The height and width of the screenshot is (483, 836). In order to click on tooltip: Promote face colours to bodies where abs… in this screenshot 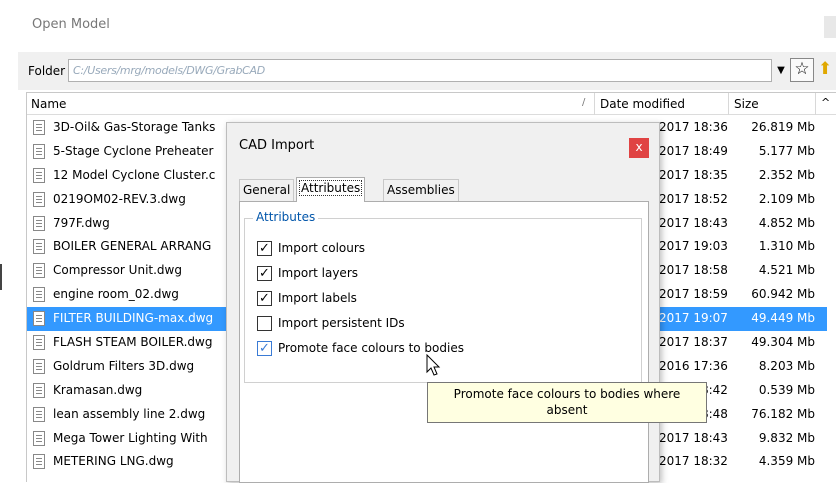, I will do `click(567, 402)`.